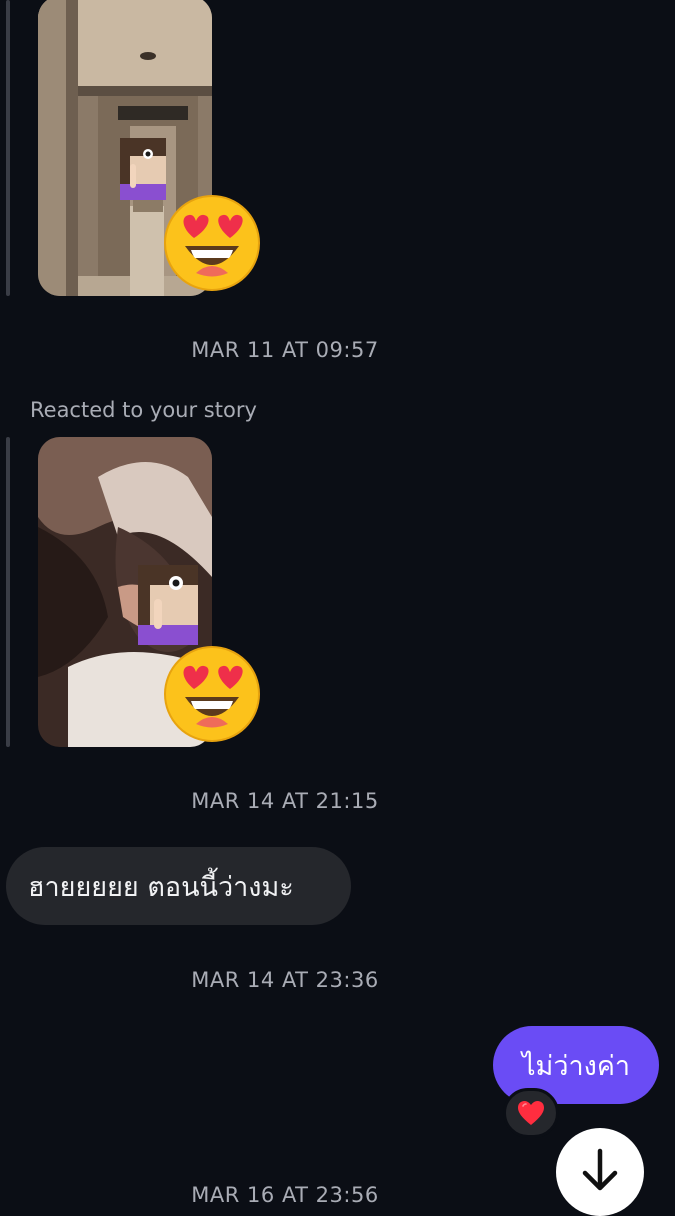 This screenshot has height=1216, width=675. I want to click on incoming-message-text: ฮายยยยย ตอนนี้ว่างมะ, so click(161, 887).